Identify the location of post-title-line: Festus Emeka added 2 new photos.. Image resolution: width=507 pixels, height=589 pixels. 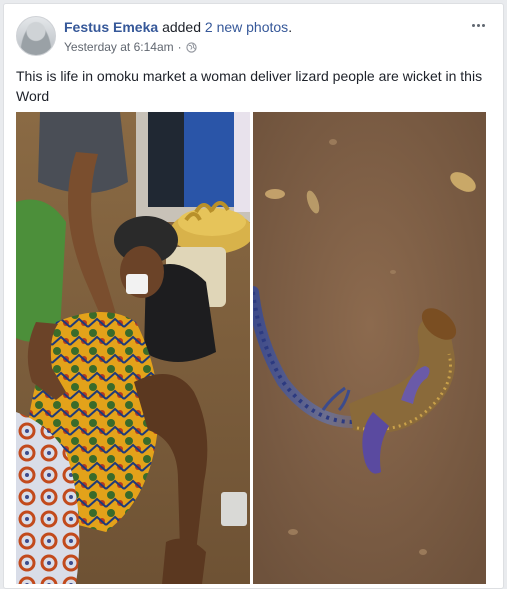
(178, 27).